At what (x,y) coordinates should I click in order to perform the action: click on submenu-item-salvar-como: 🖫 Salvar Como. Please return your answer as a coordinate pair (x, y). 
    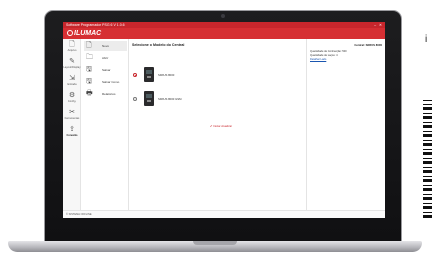
    Looking at the image, I should click on (105, 82).